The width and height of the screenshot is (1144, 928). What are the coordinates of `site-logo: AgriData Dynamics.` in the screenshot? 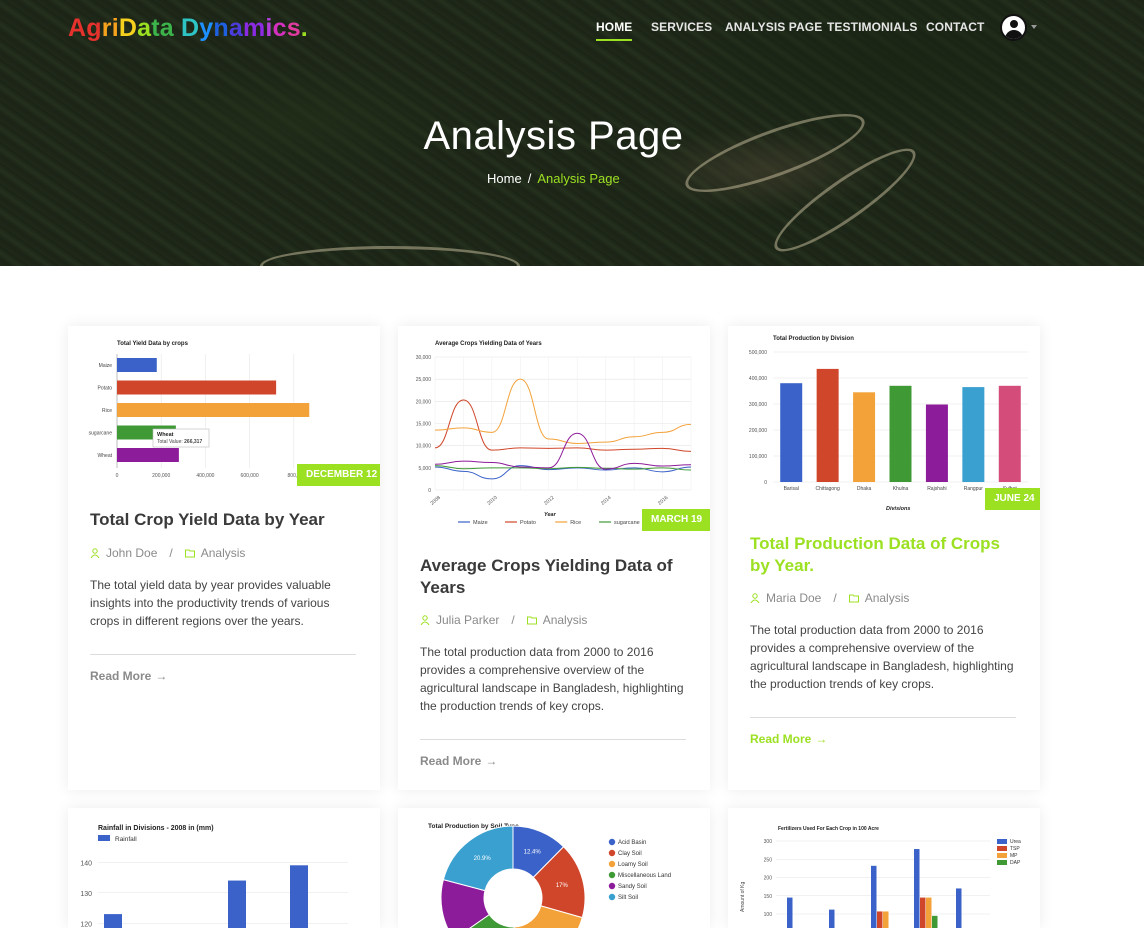 It's located at (188, 28).